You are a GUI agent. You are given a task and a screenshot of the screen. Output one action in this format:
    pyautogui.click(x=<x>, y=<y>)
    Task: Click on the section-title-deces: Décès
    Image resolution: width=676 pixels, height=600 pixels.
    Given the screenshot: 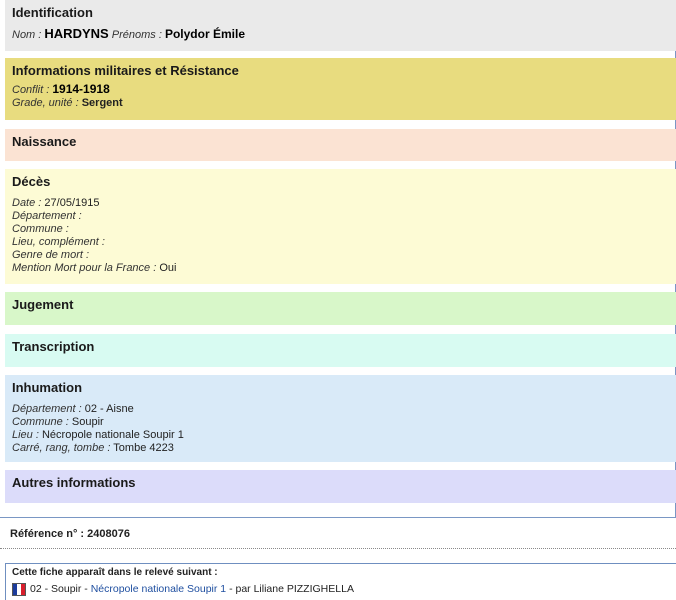 What is the action you would take?
    pyautogui.click(x=31, y=181)
    